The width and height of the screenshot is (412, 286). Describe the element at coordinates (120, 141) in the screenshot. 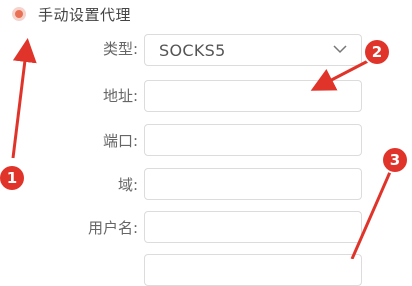

I see `port-label: 端口:` at that location.